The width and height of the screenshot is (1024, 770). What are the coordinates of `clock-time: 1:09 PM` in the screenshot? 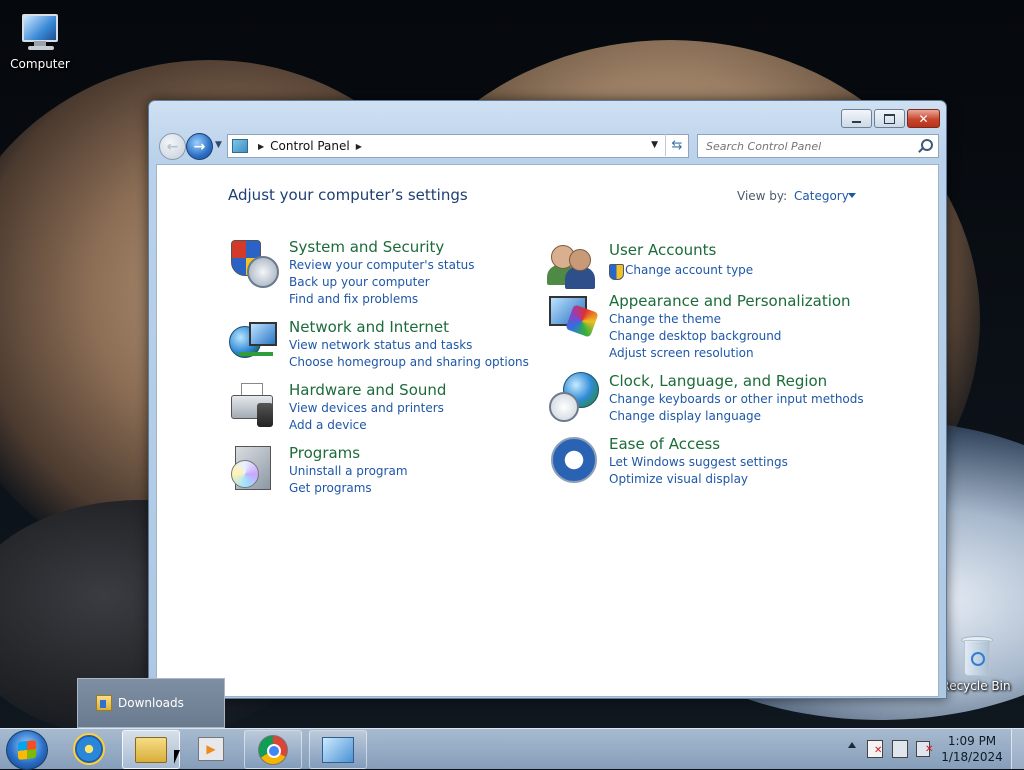 It's located at (972, 741).